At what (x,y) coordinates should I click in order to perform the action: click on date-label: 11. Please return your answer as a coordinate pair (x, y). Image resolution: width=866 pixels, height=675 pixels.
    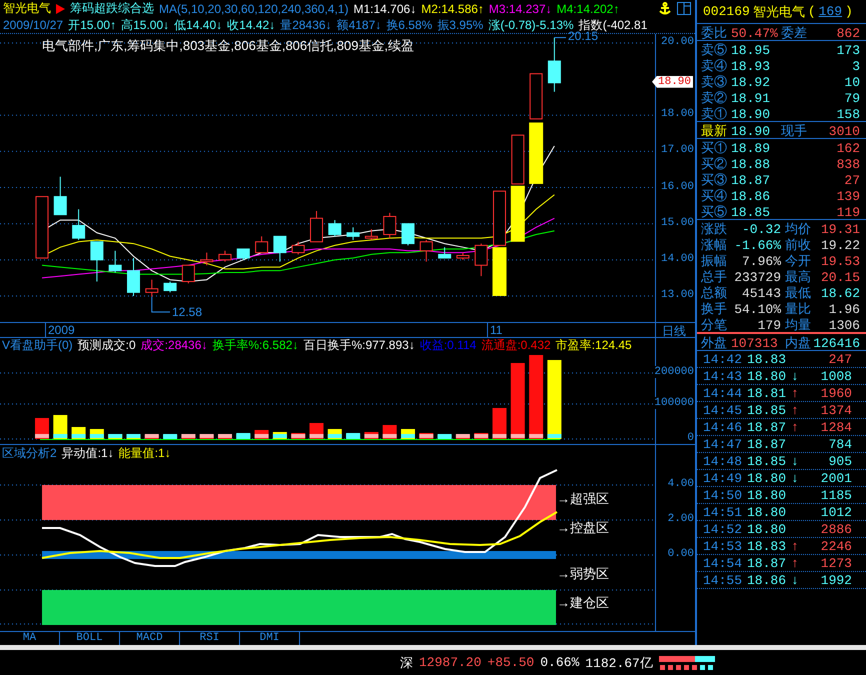
    Looking at the image, I should click on (494, 330).